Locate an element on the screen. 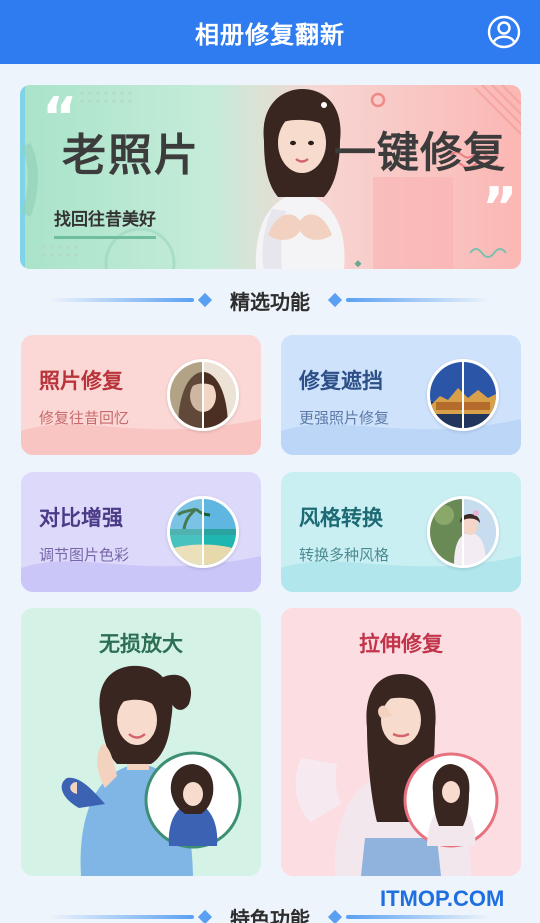  user-icon is located at coordinates (504, 32).